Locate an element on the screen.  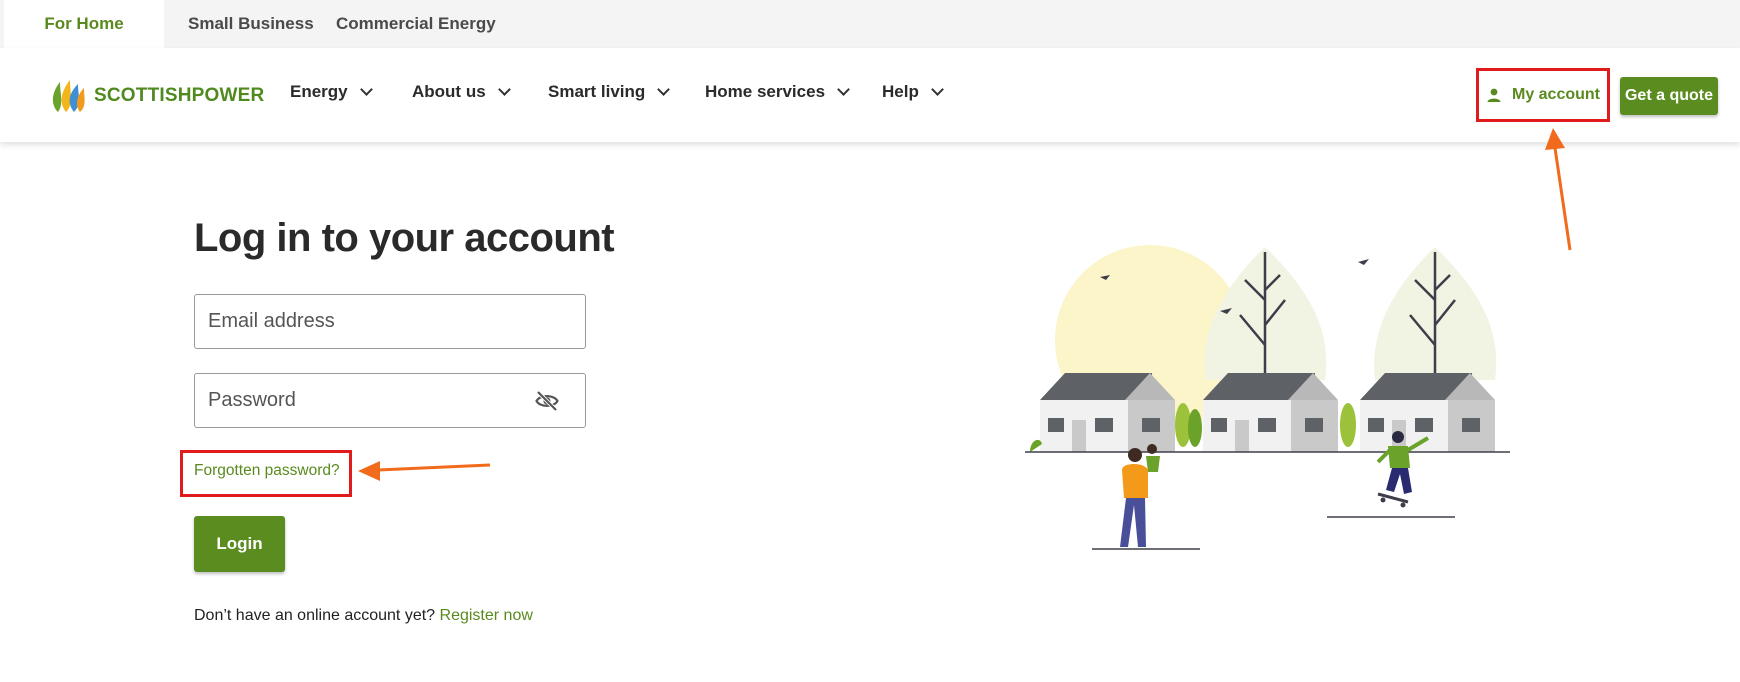
homes-illustration is located at coordinates (1267, 397).